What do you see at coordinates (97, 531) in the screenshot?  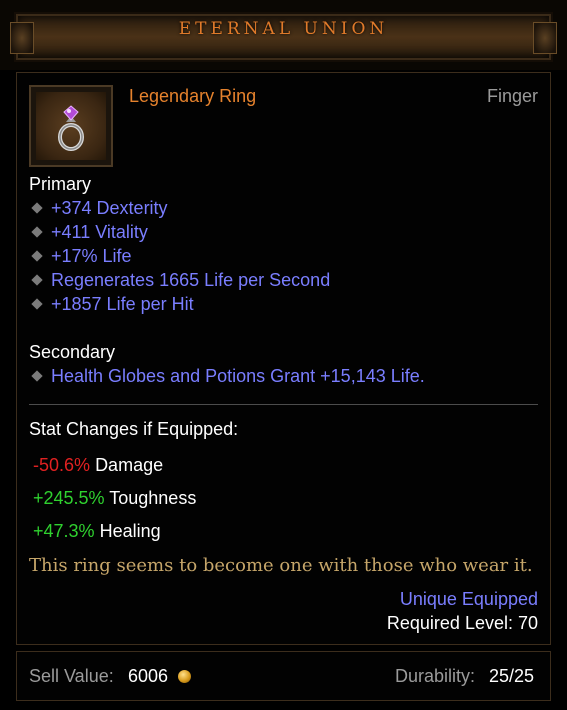 I see `stat-change-healing: +47.3% Healing` at bounding box center [97, 531].